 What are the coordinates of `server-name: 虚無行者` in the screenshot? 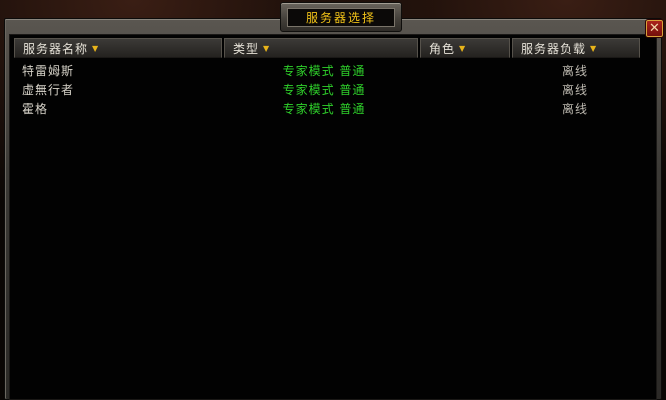 It's located at (48, 90).